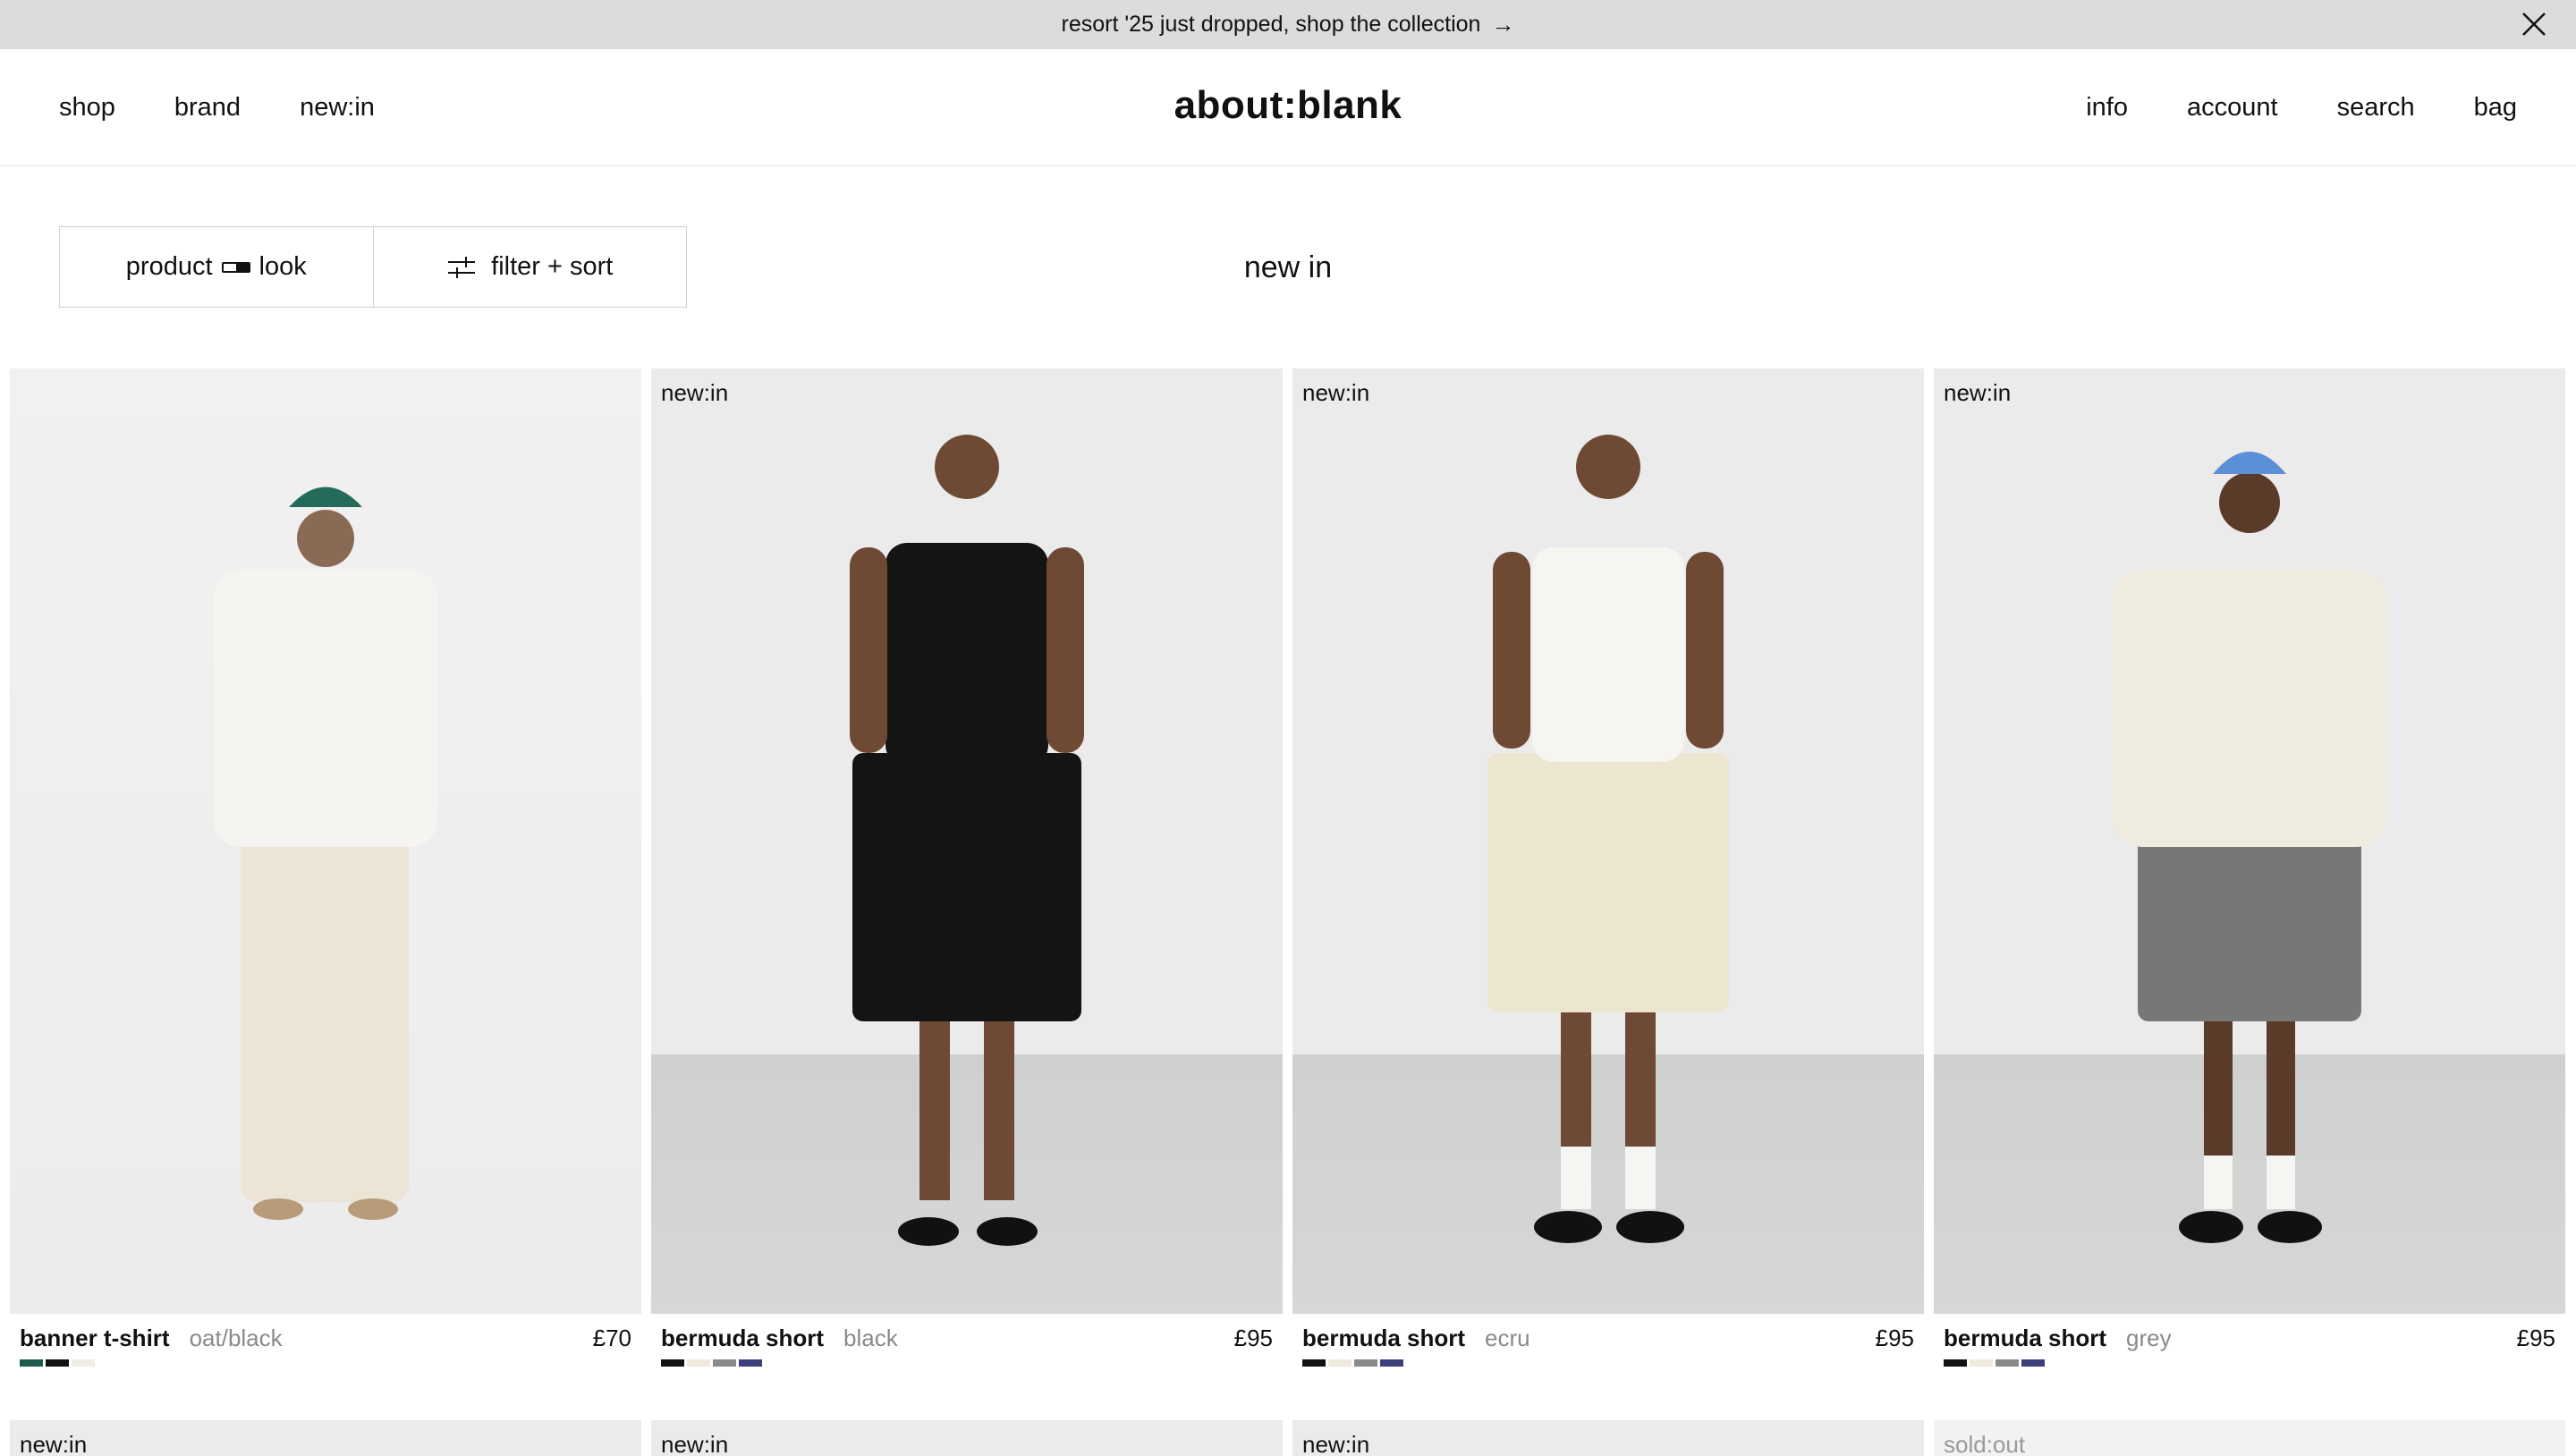 The width and height of the screenshot is (2576, 1456). What do you see at coordinates (1608, 1333) in the screenshot?
I see `product-meta: bermuda short ecru £95` at bounding box center [1608, 1333].